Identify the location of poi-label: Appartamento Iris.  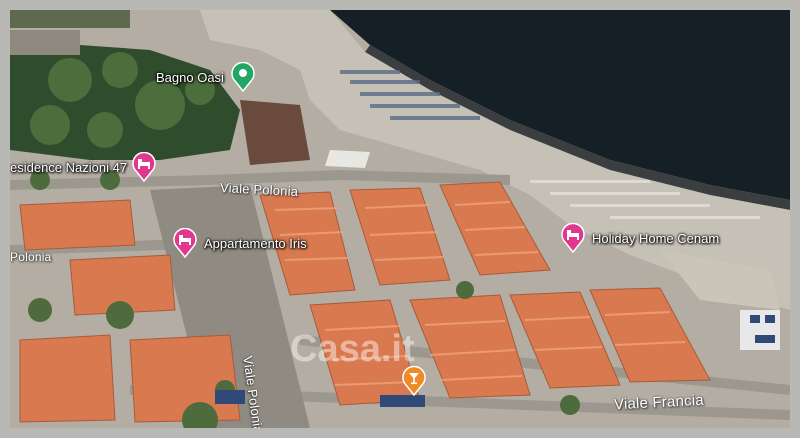
(255, 243).